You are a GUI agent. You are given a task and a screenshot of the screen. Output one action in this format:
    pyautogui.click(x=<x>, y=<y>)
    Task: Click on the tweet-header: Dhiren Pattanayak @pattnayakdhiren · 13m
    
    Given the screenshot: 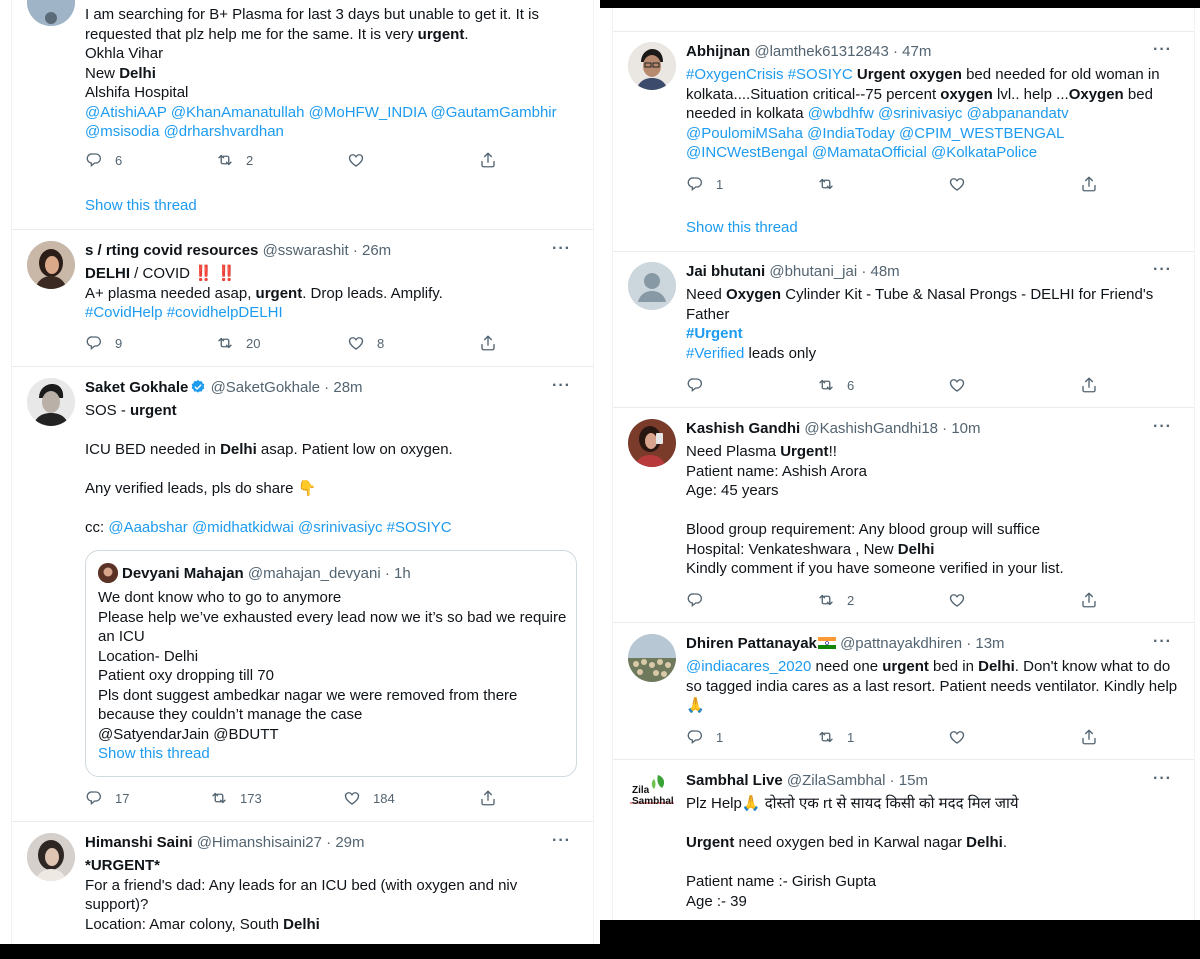 What is the action you would take?
    pyautogui.click(x=932, y=644)
    